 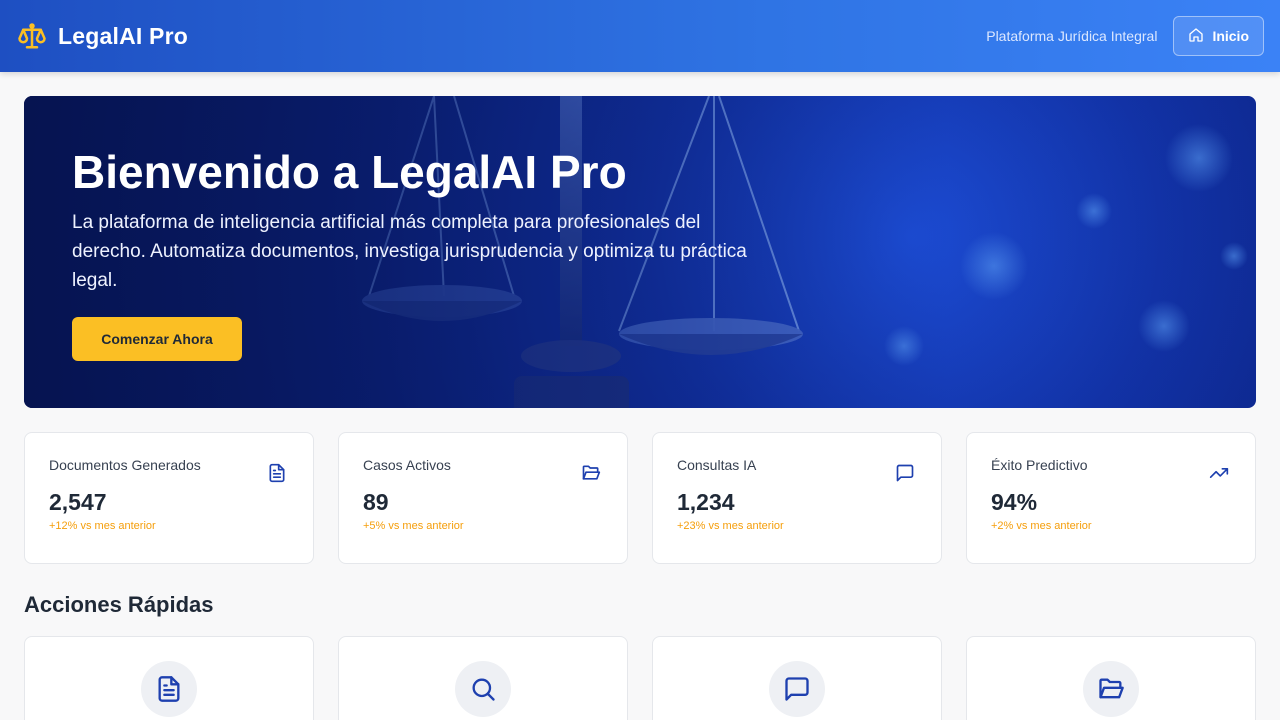 I want to click on stat-card-cases: Casos Activos 89 +5% vs mes anterior, so click(x=483, y=498).